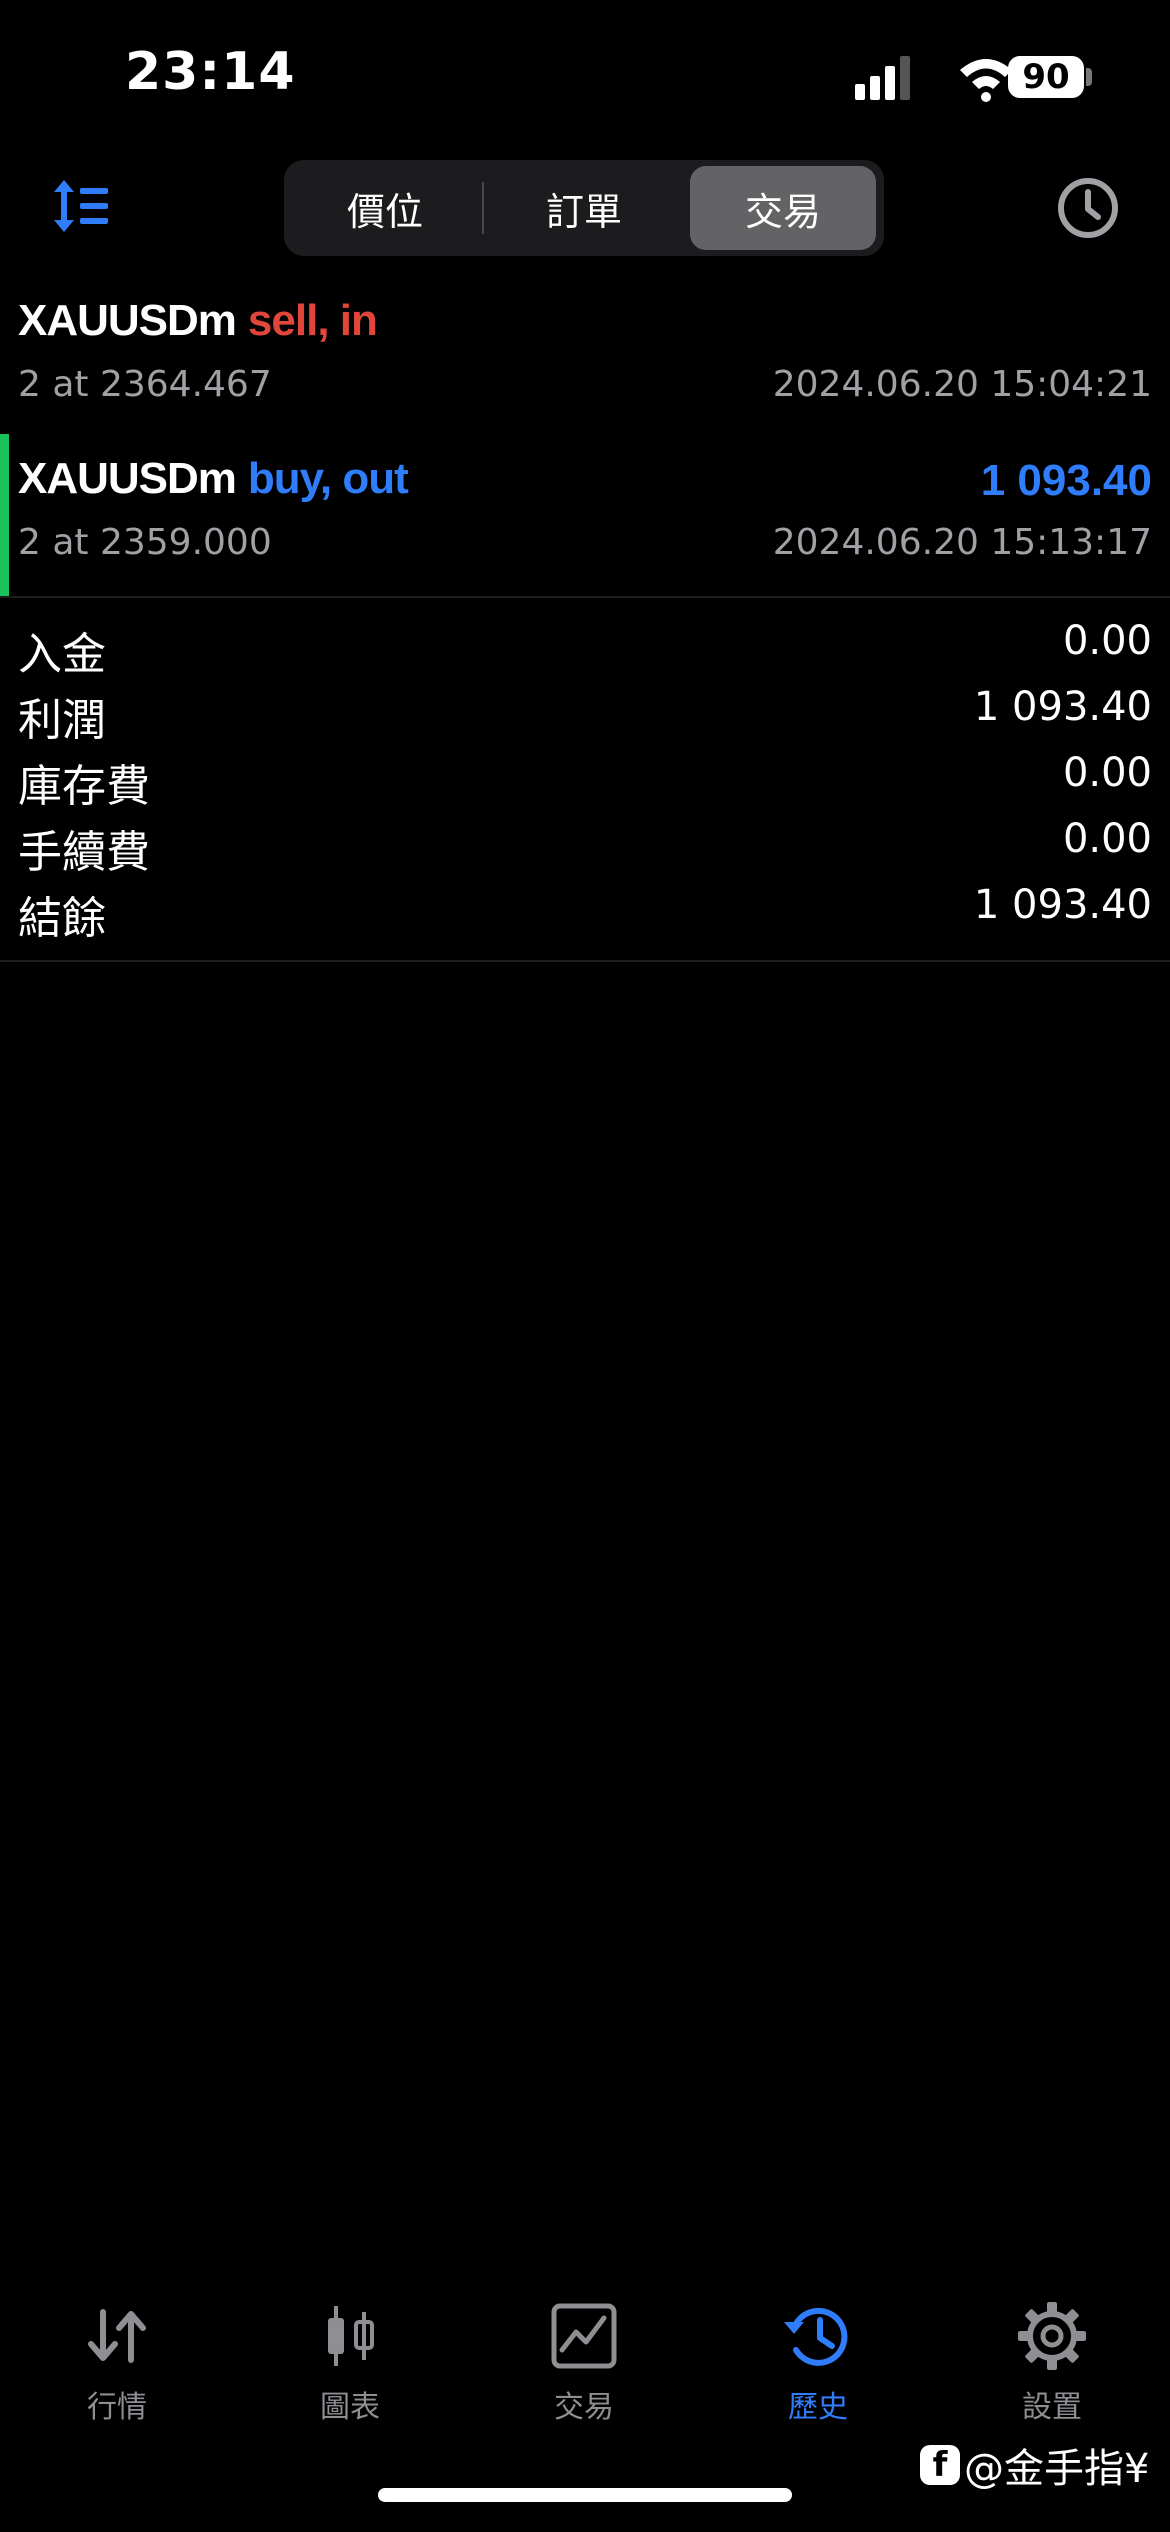 The height and width of the screenshot is (2532, 1170). Describe the element at coordinates (84, 852) in the screenshot. I see `summary-label: 手續費` at that location.